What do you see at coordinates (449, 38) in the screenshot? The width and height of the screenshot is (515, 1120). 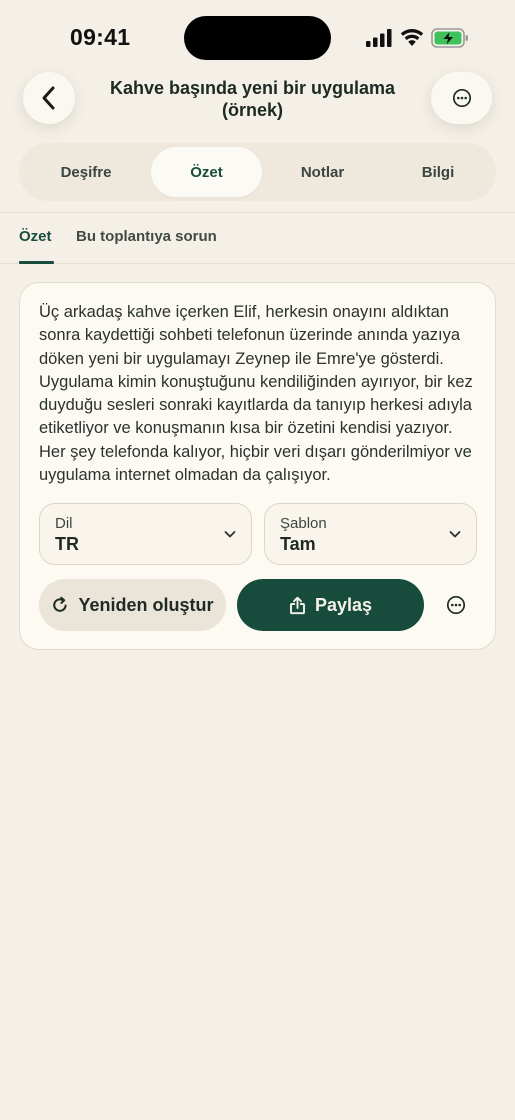 I see `battery-charging-icon` at bounding box center [449, 38].